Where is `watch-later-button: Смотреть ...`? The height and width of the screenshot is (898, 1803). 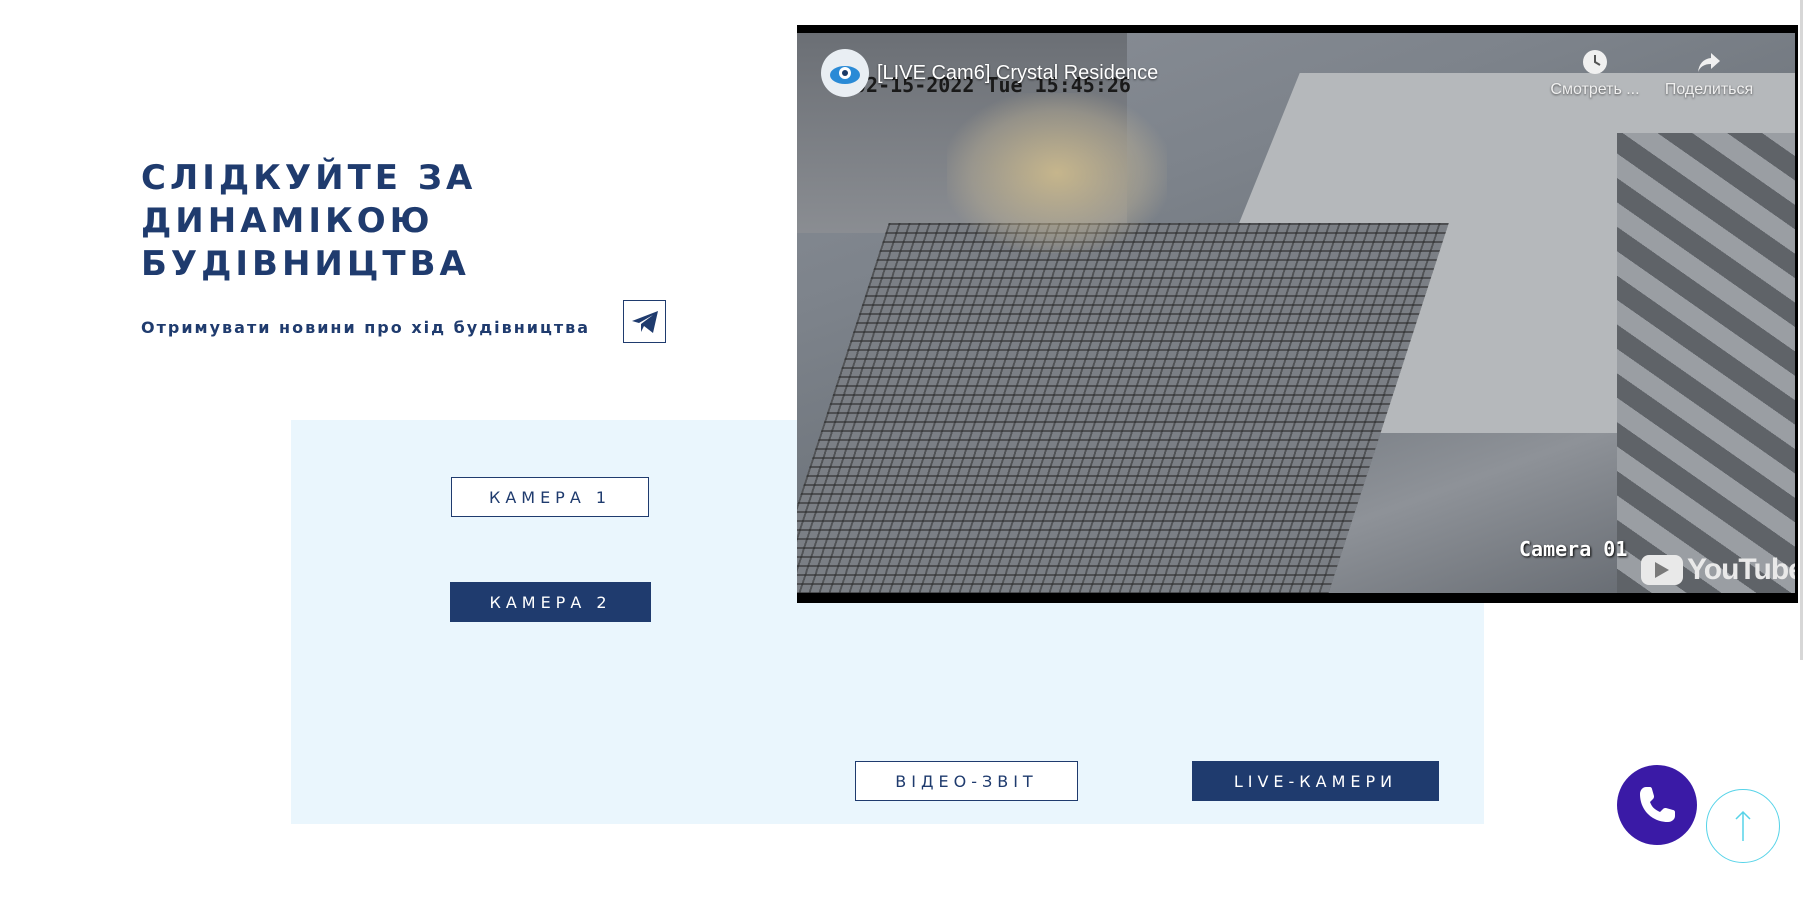 watch-later-button: Смотреть ... is located at coordinates (1595, 74).